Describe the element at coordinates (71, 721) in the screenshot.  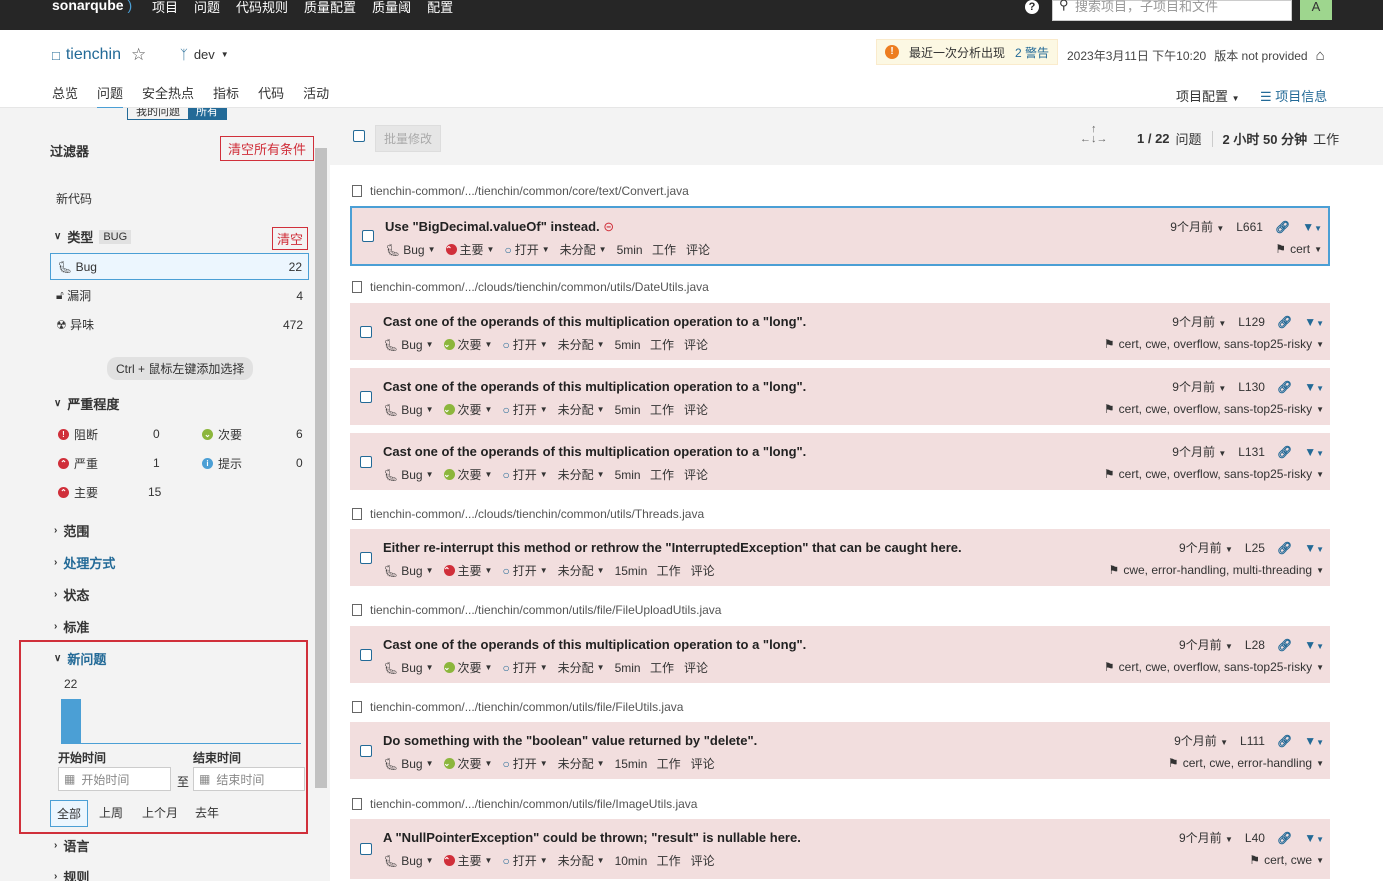
I see `histogram-bar` at that location.